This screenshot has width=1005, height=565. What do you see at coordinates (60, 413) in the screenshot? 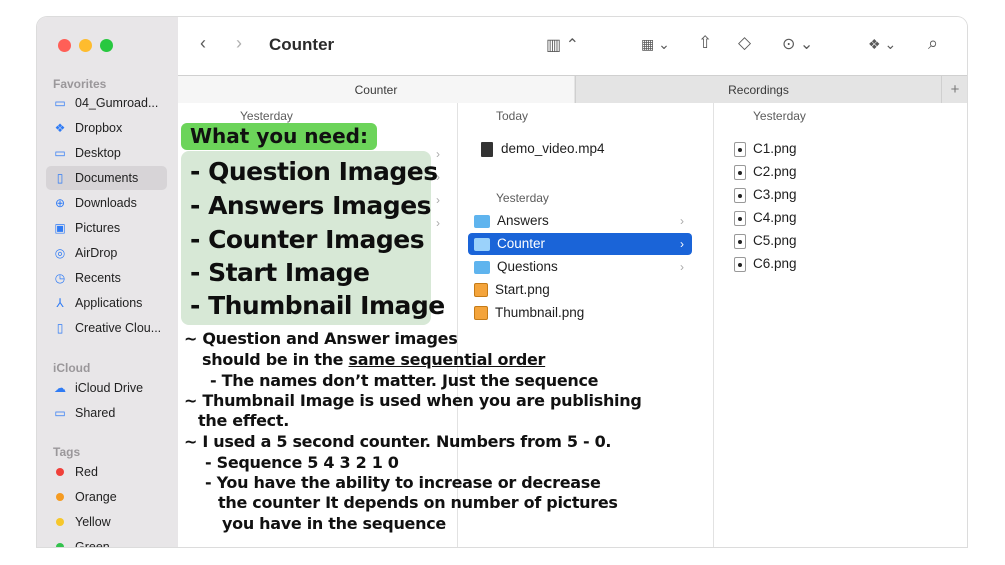
I see `shared-folder-icon: ▭` at bounding box center [60, 413].